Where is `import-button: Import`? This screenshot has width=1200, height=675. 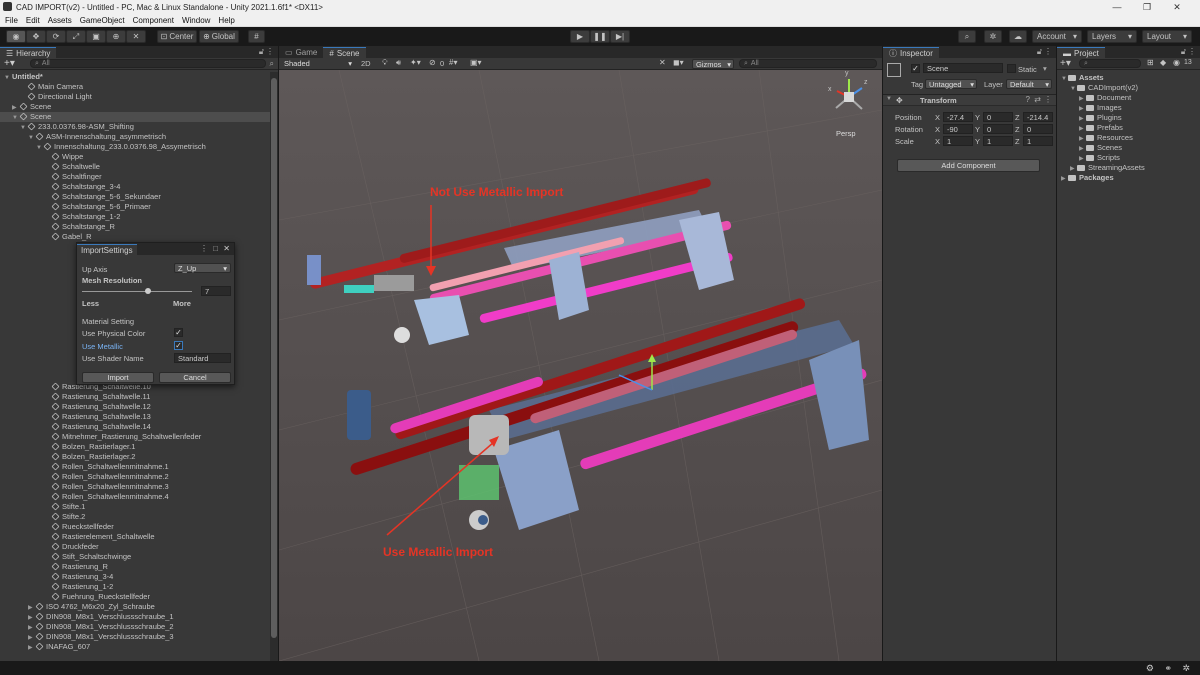
import-button: Import is located at coordinates (118, 377).